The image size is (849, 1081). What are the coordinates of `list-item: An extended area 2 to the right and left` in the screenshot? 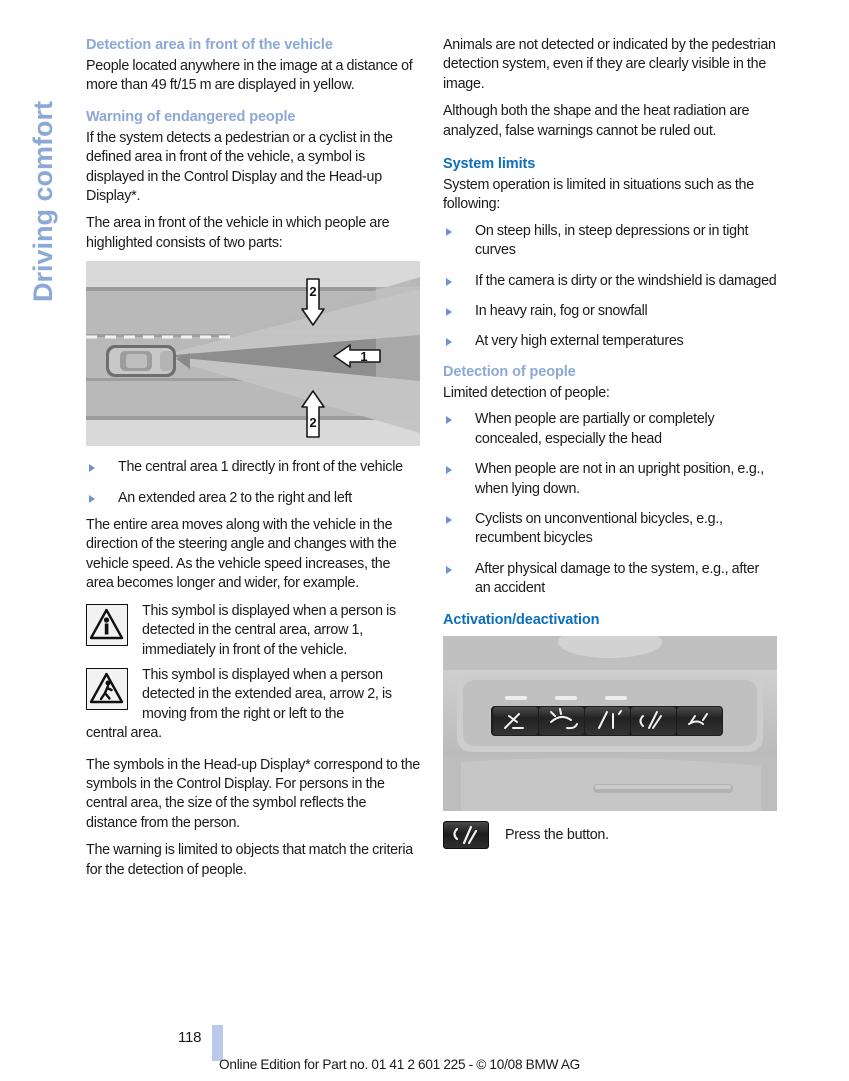 It's located at (253, 498).